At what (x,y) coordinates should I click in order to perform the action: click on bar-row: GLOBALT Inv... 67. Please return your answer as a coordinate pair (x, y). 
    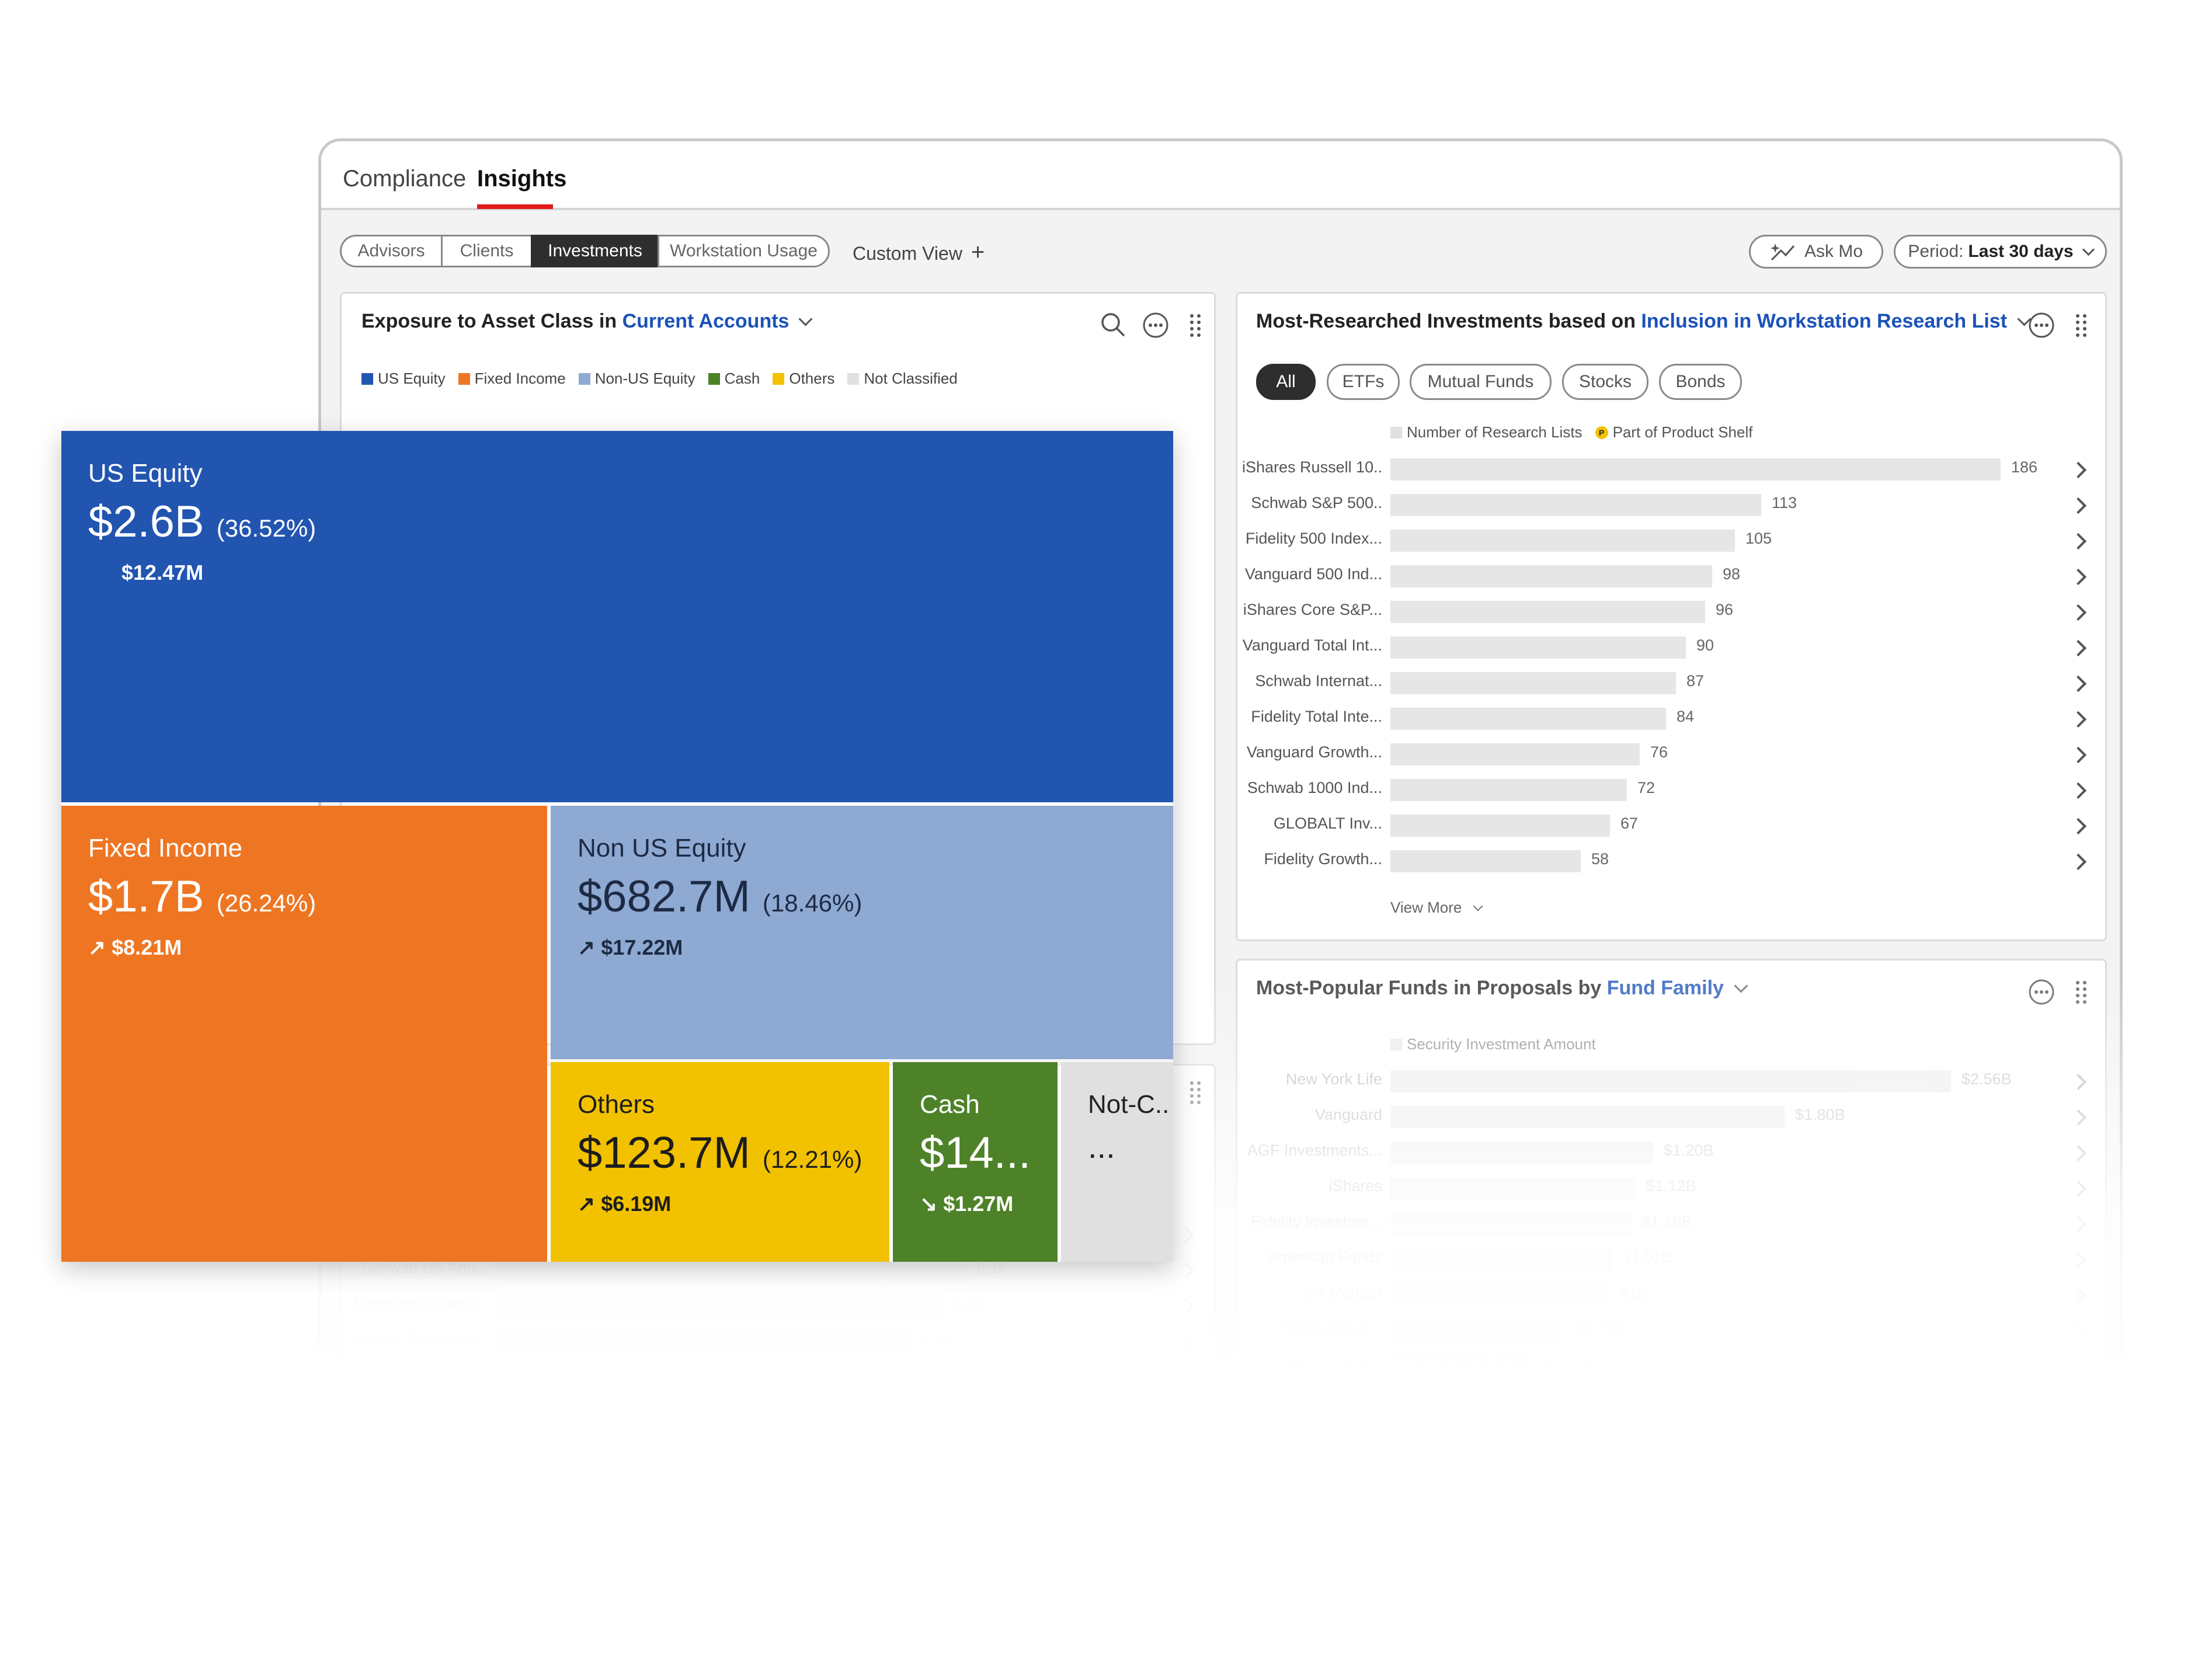
    Looking at the image, I should click on (1673, 827).